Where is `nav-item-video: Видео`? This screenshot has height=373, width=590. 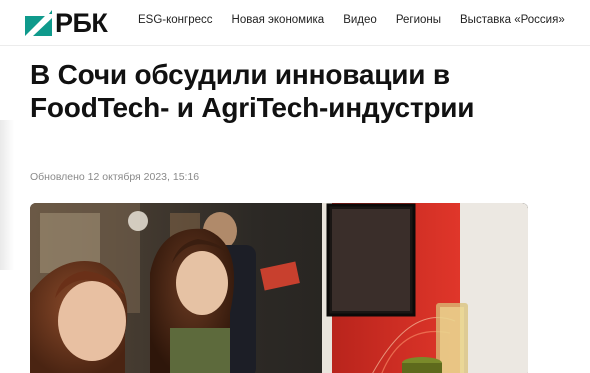 nav-item-video: Видео is located at coordinates (360, 20).